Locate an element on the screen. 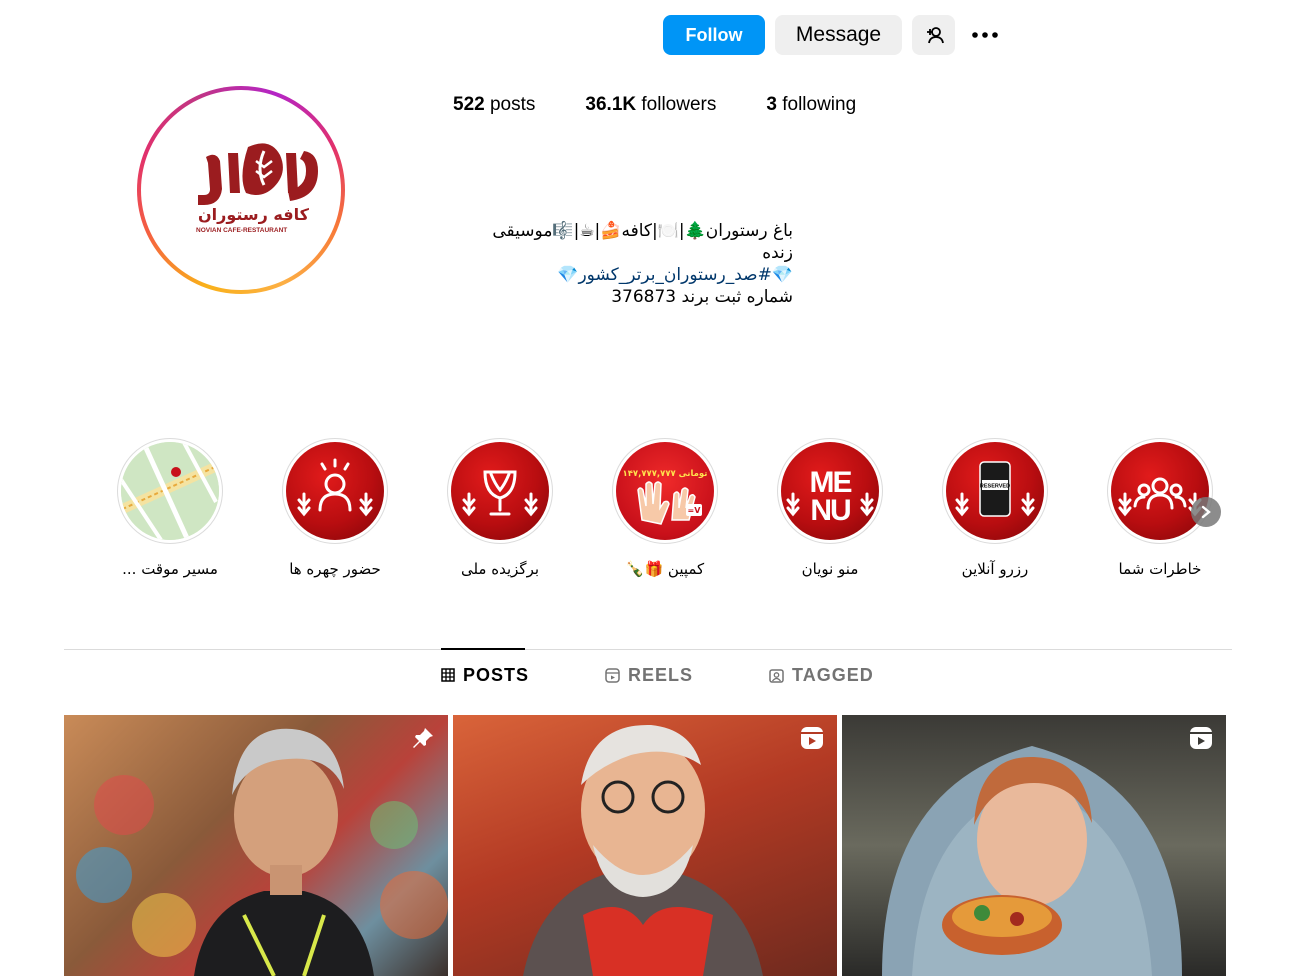 The height and width of the screenshot is (976, 1306). logo-text-en: NOVIAN CAFE-RESTAURANT is located at coordinates (241, 230).